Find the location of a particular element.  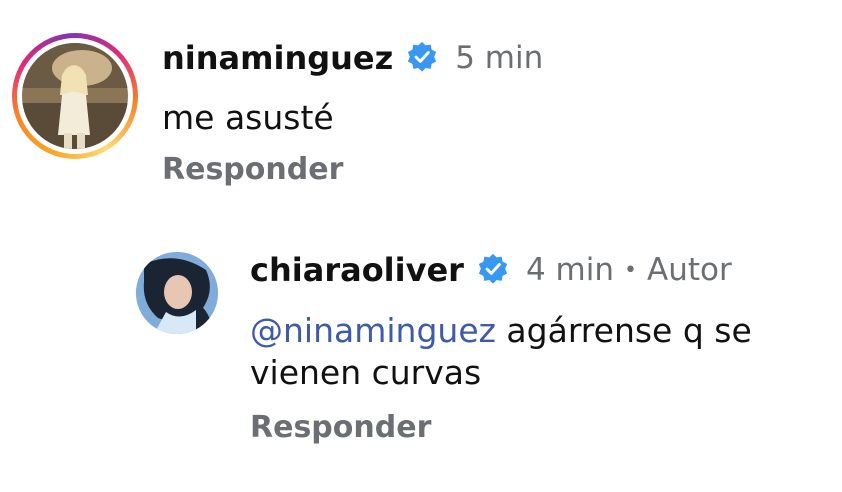

comment-timestamp: 4 min is located at coordinates (569, 270).